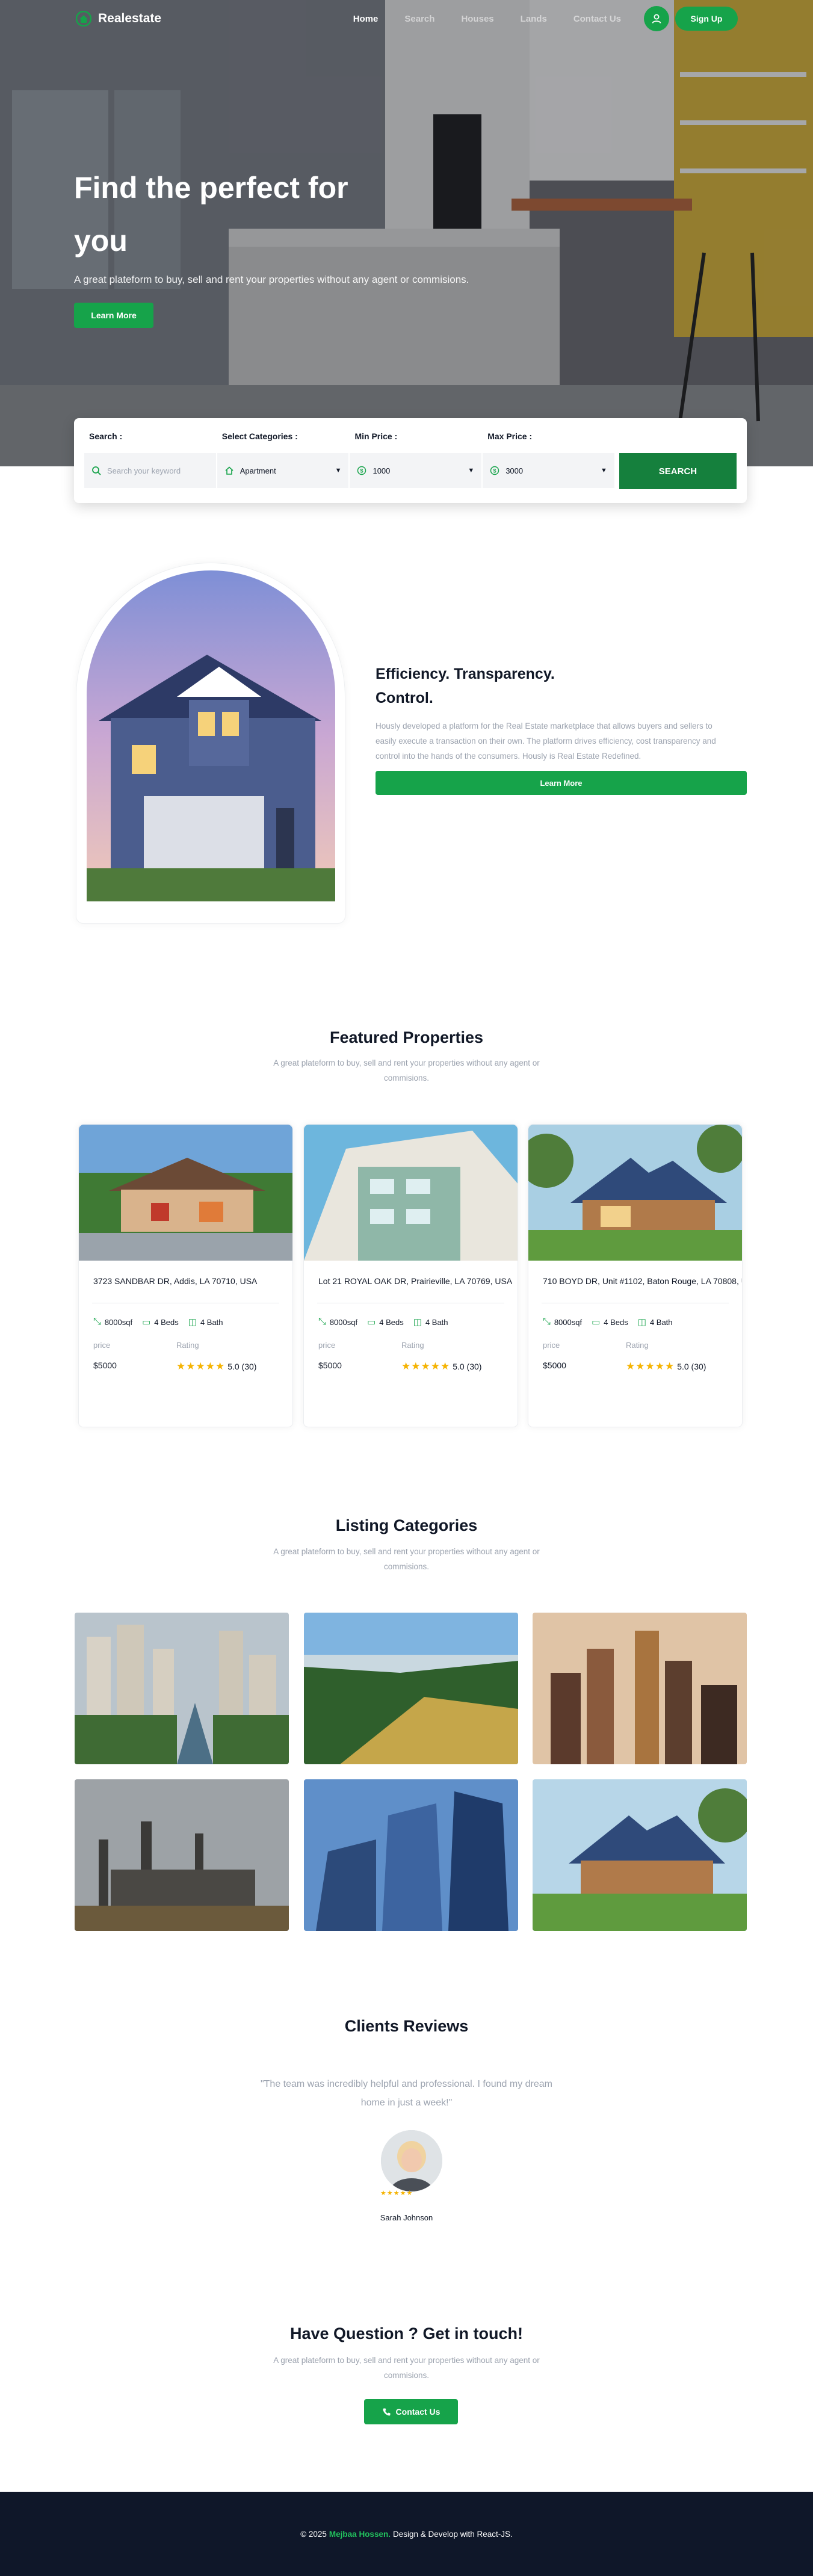 This screenshot has height=2576, width=813. What do you see at coordinates (283, 470) in the screenshot?
I see `category-select: Apartment ▼` at bounding box center [283, 470].